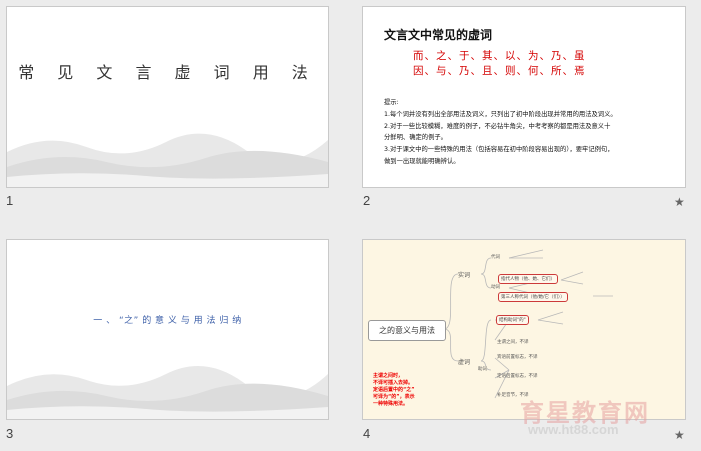  What do you see at coordinates (438, 35) in the screenshot?
I see `slide-2-title: 文言文中常见的虚词` at bounding box center [438, 35].